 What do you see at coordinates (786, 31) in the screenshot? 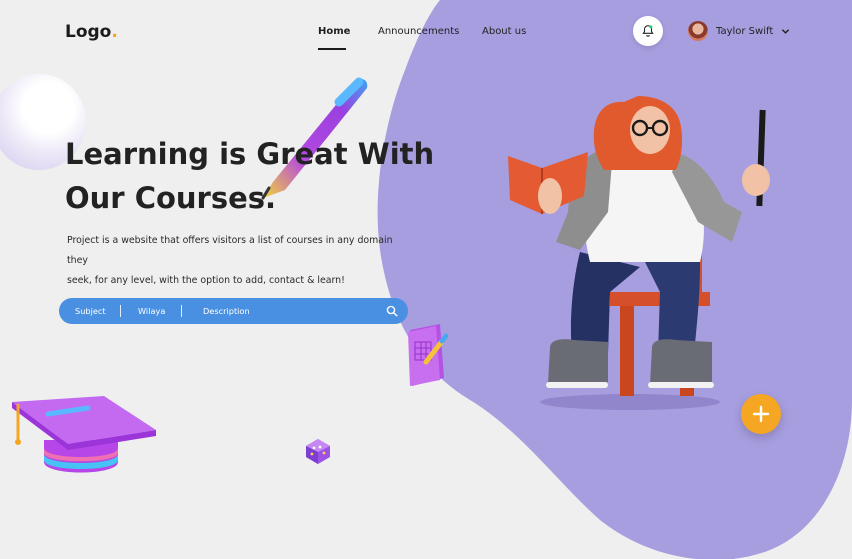
I see `chevron-down-icon` at bounding box center [786, 31].